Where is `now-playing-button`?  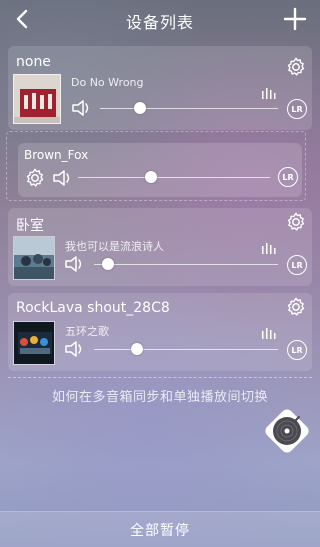
now-playing-button is located at coordinates (287, 431).